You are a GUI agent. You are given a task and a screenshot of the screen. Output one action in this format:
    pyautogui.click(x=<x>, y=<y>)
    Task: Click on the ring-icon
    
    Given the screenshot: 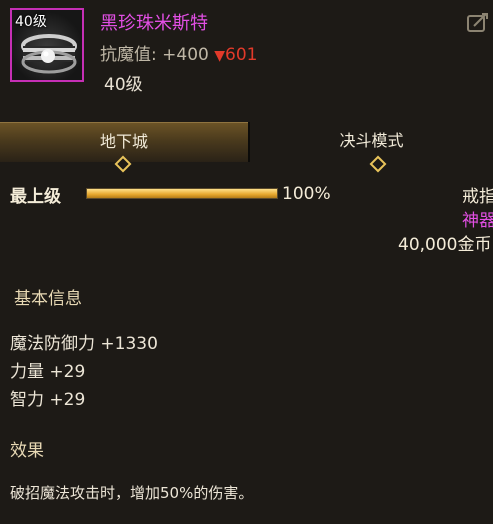 What is the action you would take?
    pyautogui.click(x=49, y=54)
    